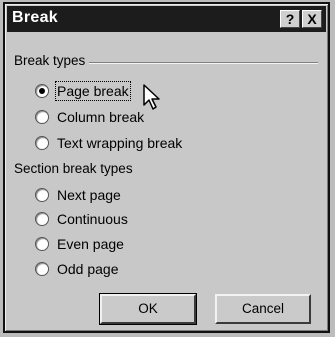  What do you see at coordinates (93, 91) in the screenshot?
I see `radio-label: Page break` at bounding box center [93, 91].